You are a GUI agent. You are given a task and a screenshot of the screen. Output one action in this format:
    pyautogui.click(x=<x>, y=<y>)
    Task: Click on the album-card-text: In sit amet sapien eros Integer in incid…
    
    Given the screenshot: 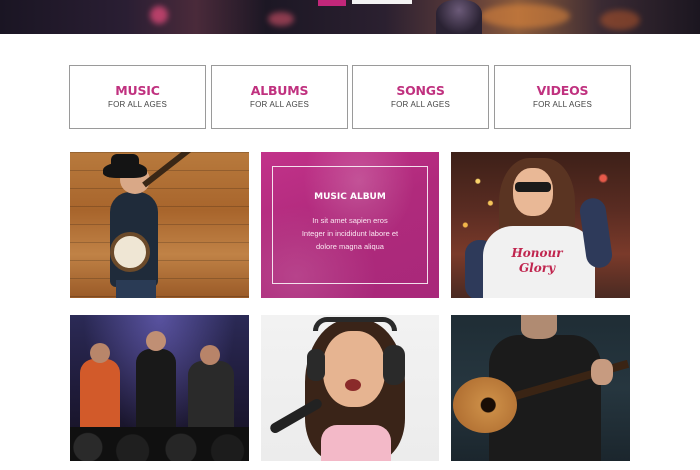 What is the action you would take?
    pyautogui.click(x=350, y=233)
    